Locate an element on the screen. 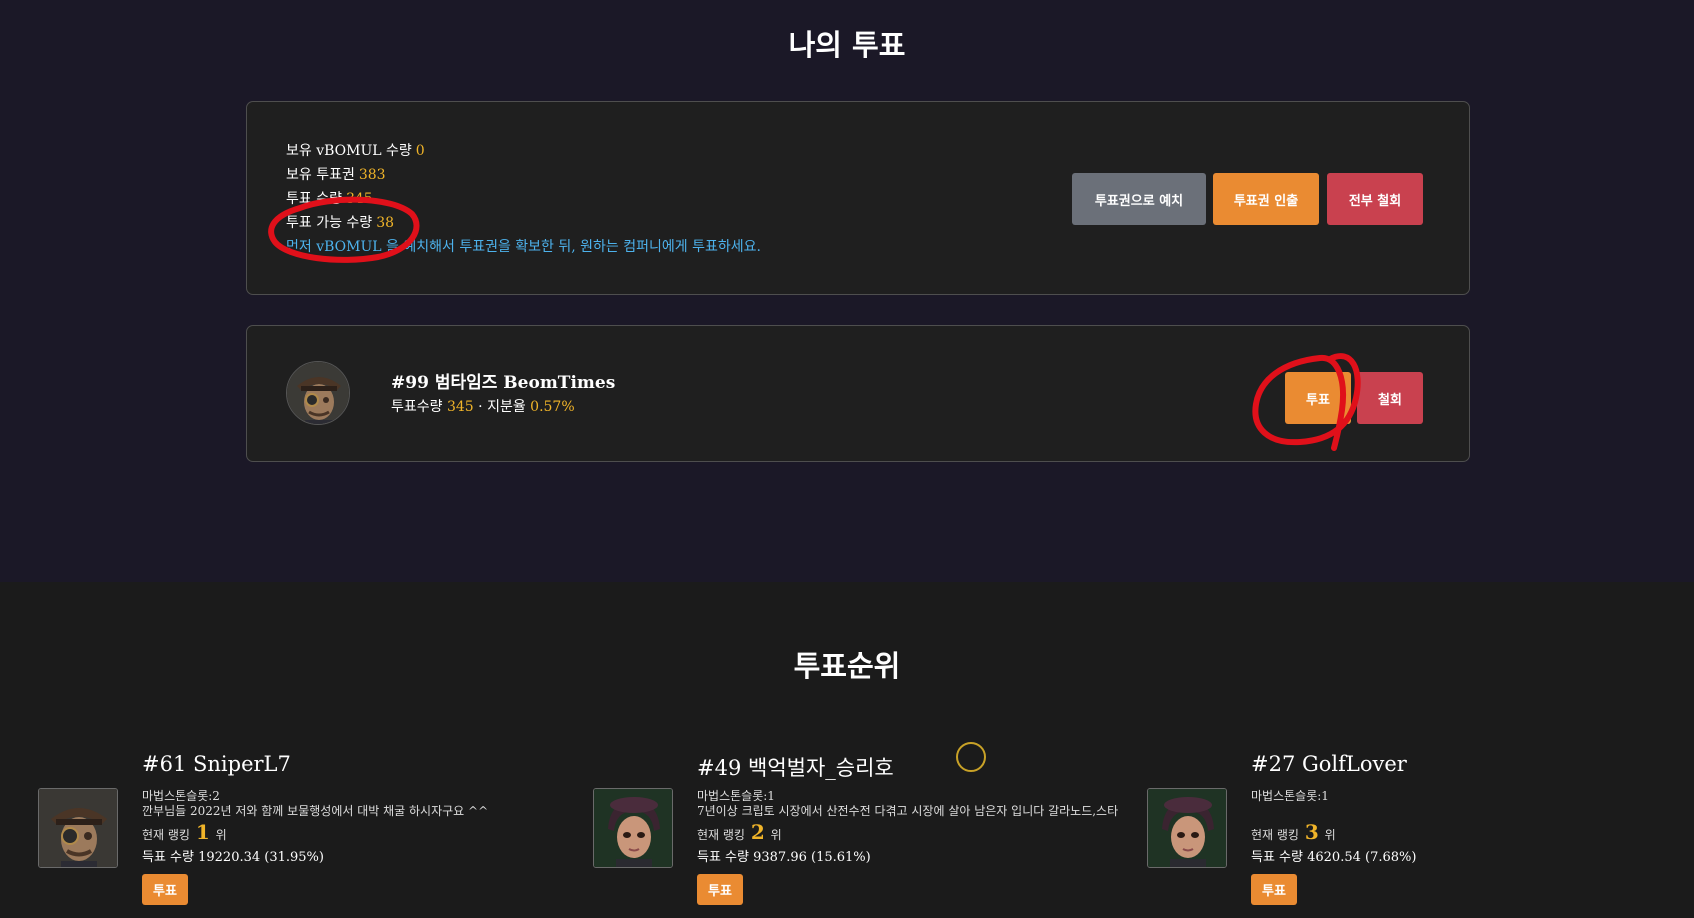 The width and height of the screenshot is (1694, 918). stat-votes-available: 투표 가능 수량 38 is located at coordinates (340, 222).